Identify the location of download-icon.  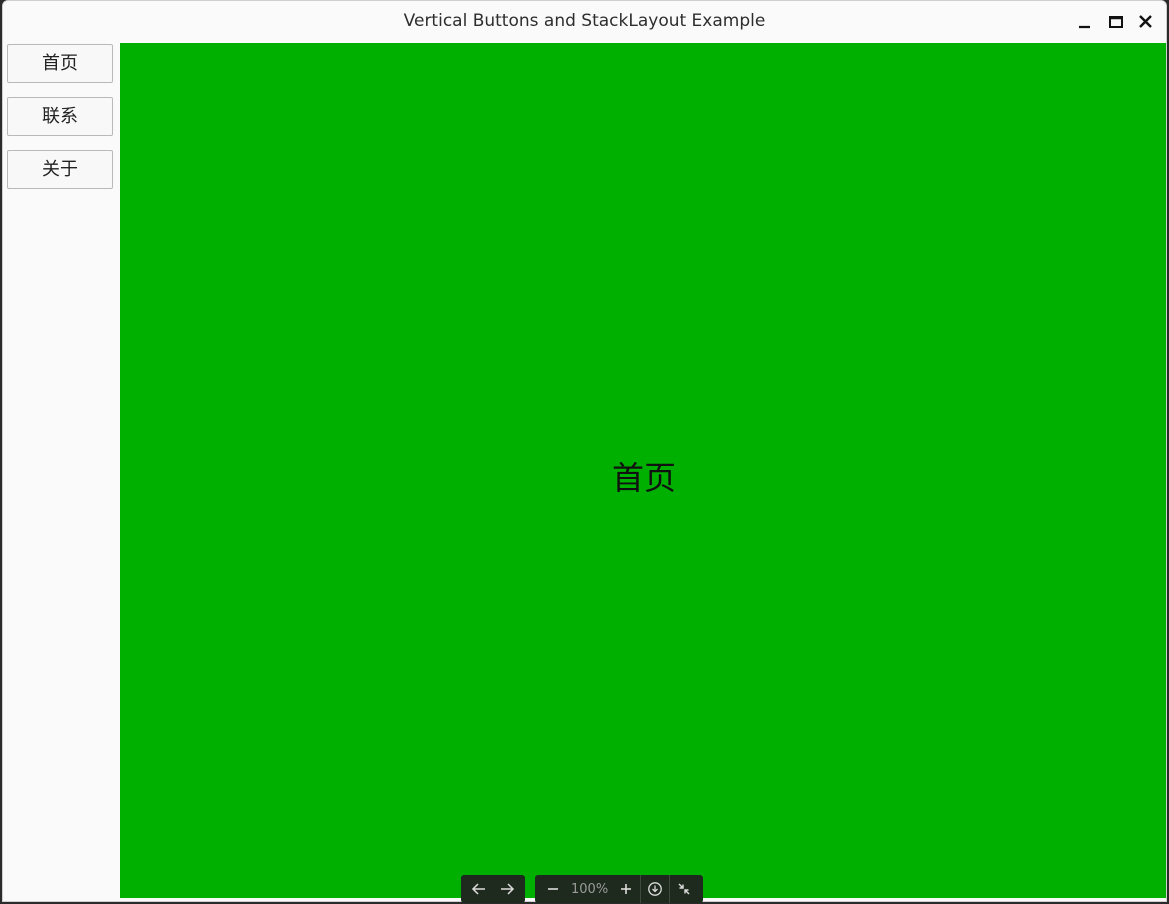
(655, 889).